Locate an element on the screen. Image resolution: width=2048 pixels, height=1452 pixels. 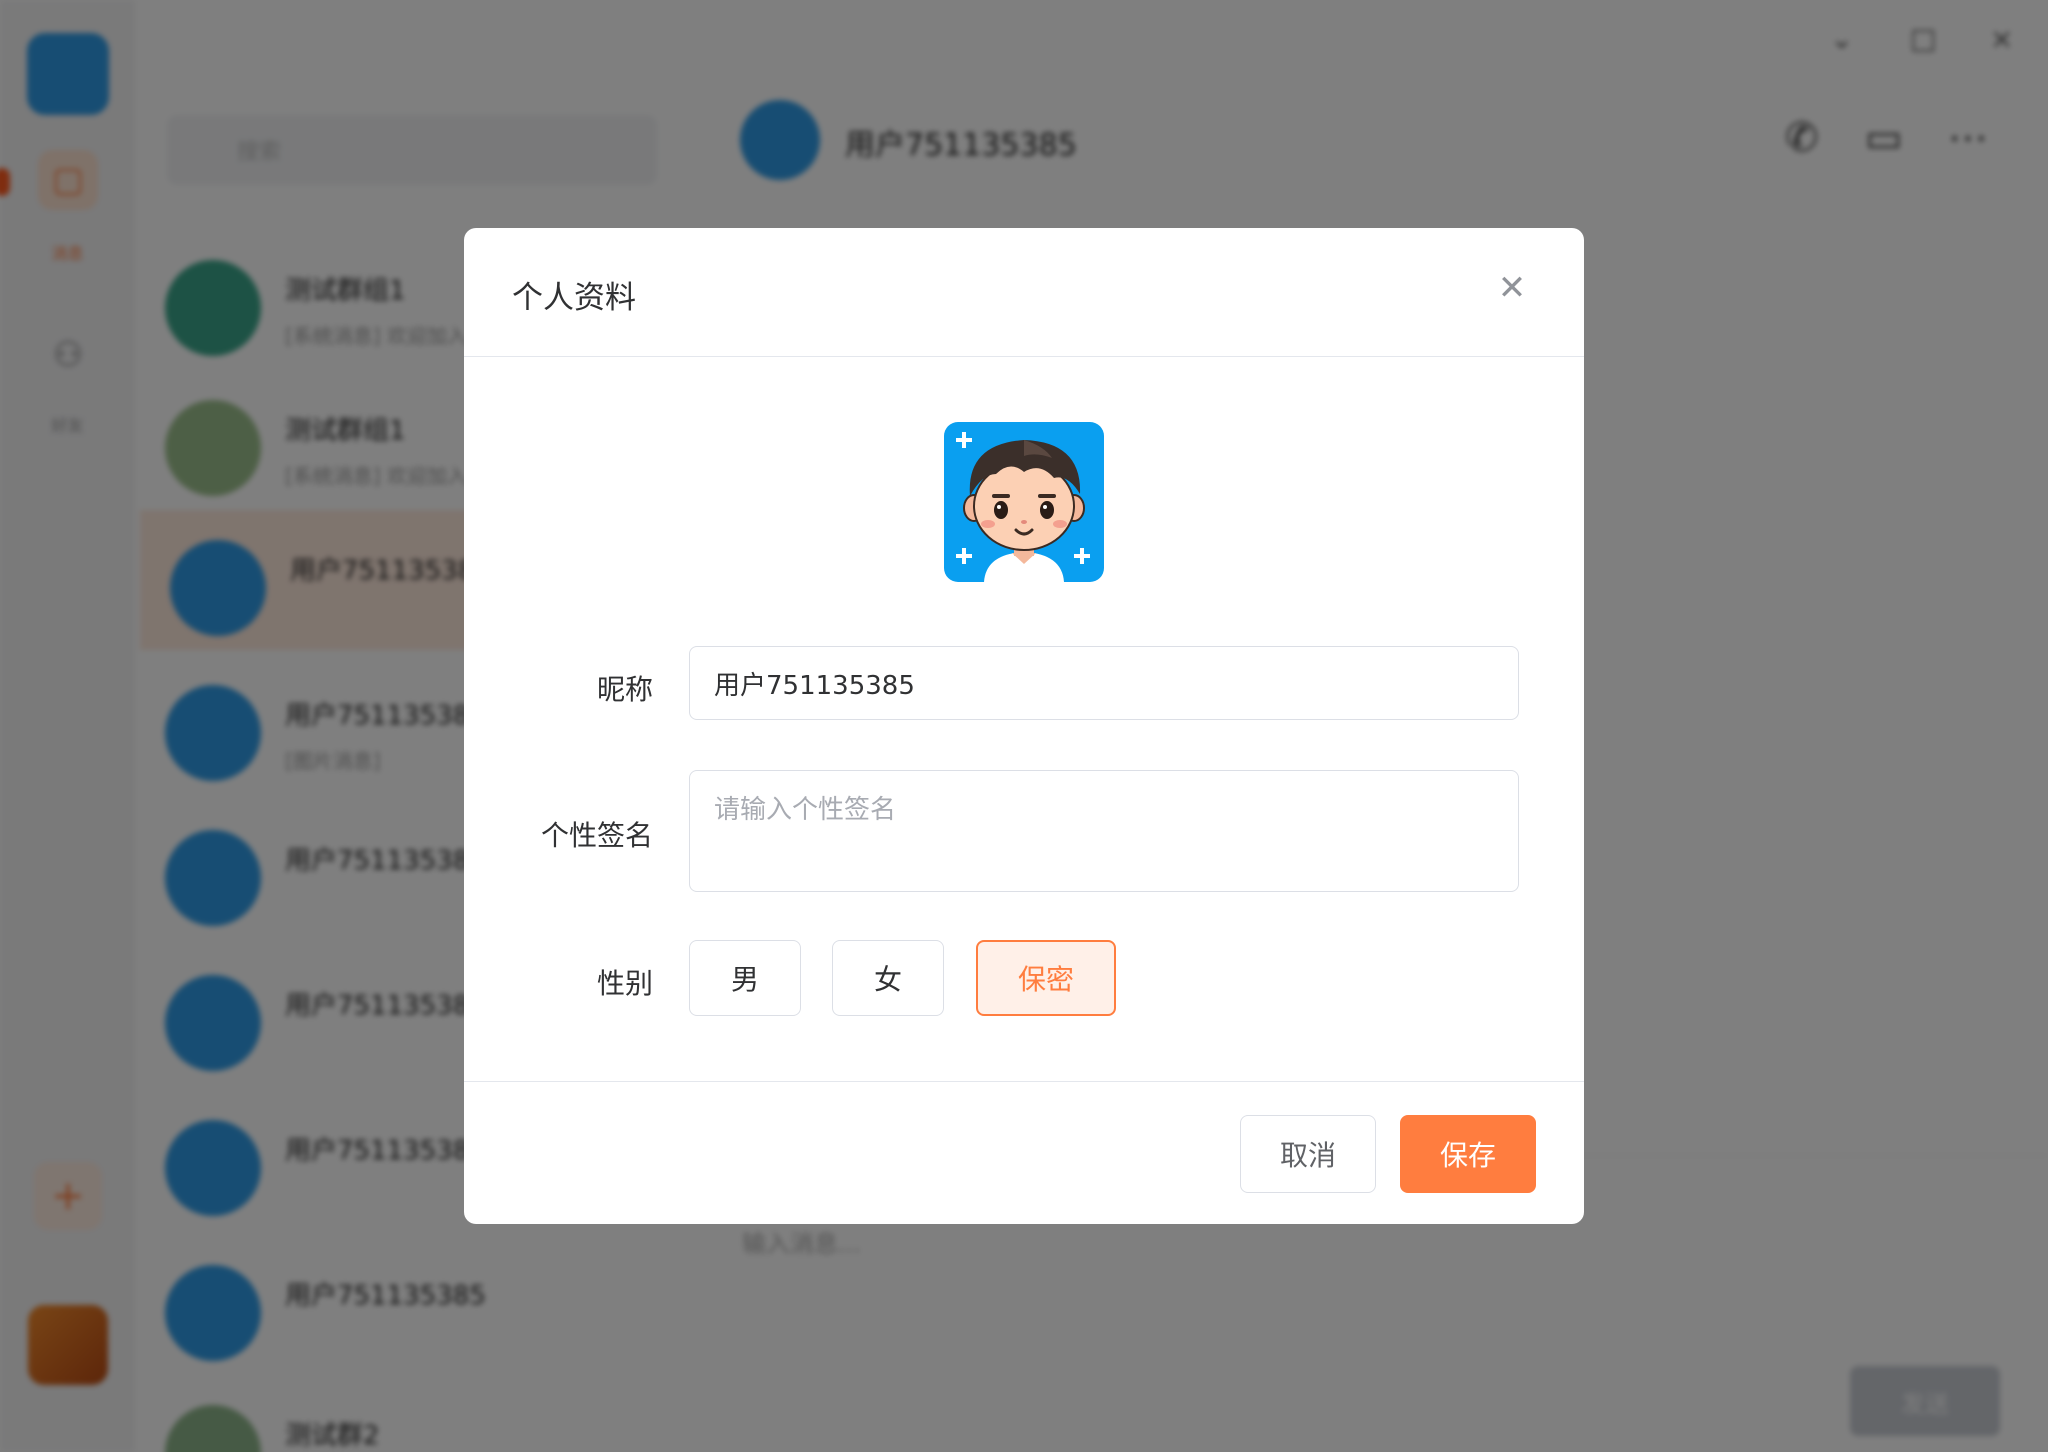
gender-label: 性别 is located at coordinates (624, 983).